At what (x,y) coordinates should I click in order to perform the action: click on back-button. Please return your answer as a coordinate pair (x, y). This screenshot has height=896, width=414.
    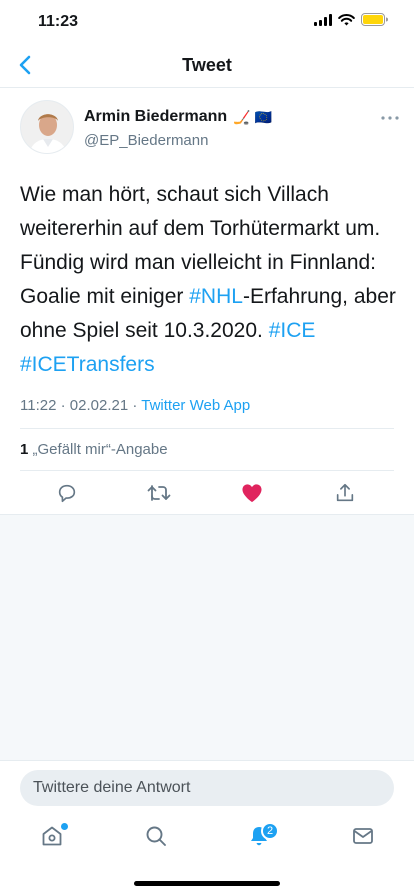
    Looking at the image, I should click on (25, 67).